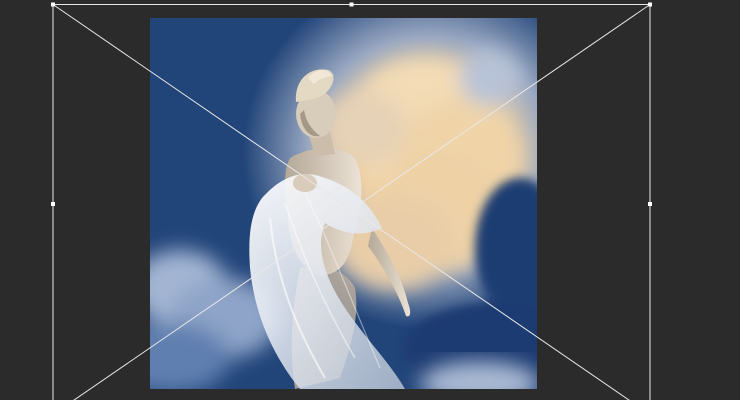 Image resolution: width=740 pixels, height=400 pixels. Describe the element at coordinates (351, 4) in the screenshot. I see `transform-handle-top-center` at that location.